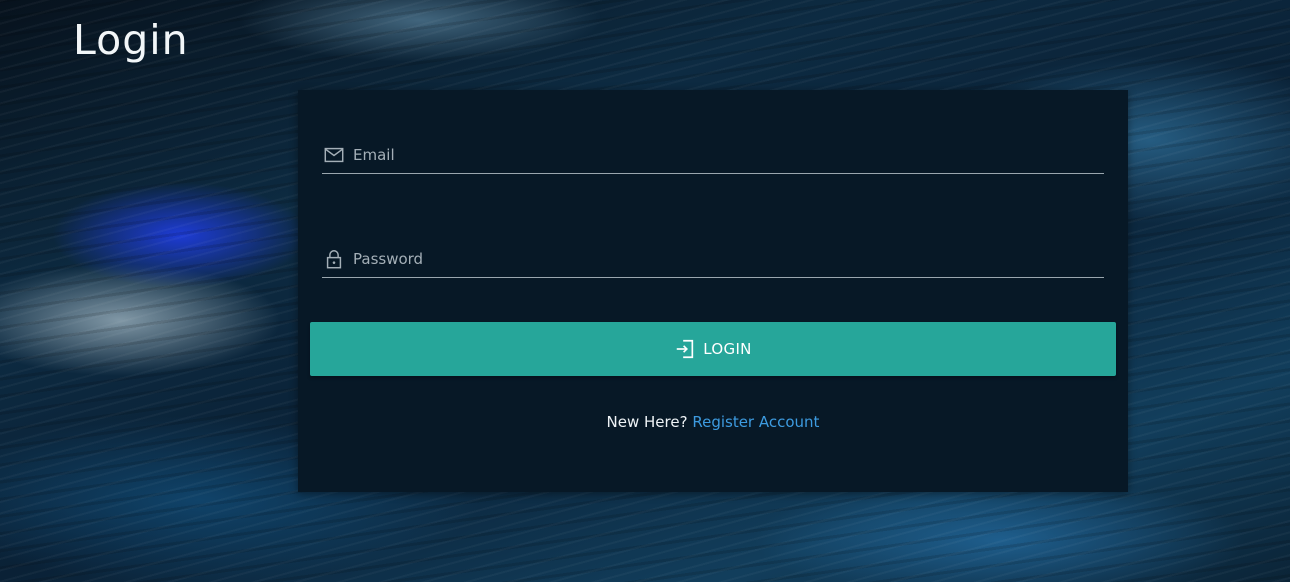 The width and height of the screenshot is (1290, 582). Describe the element at coordinates (334, 155) in the screenshot. I see `envelope-icon` at that location.